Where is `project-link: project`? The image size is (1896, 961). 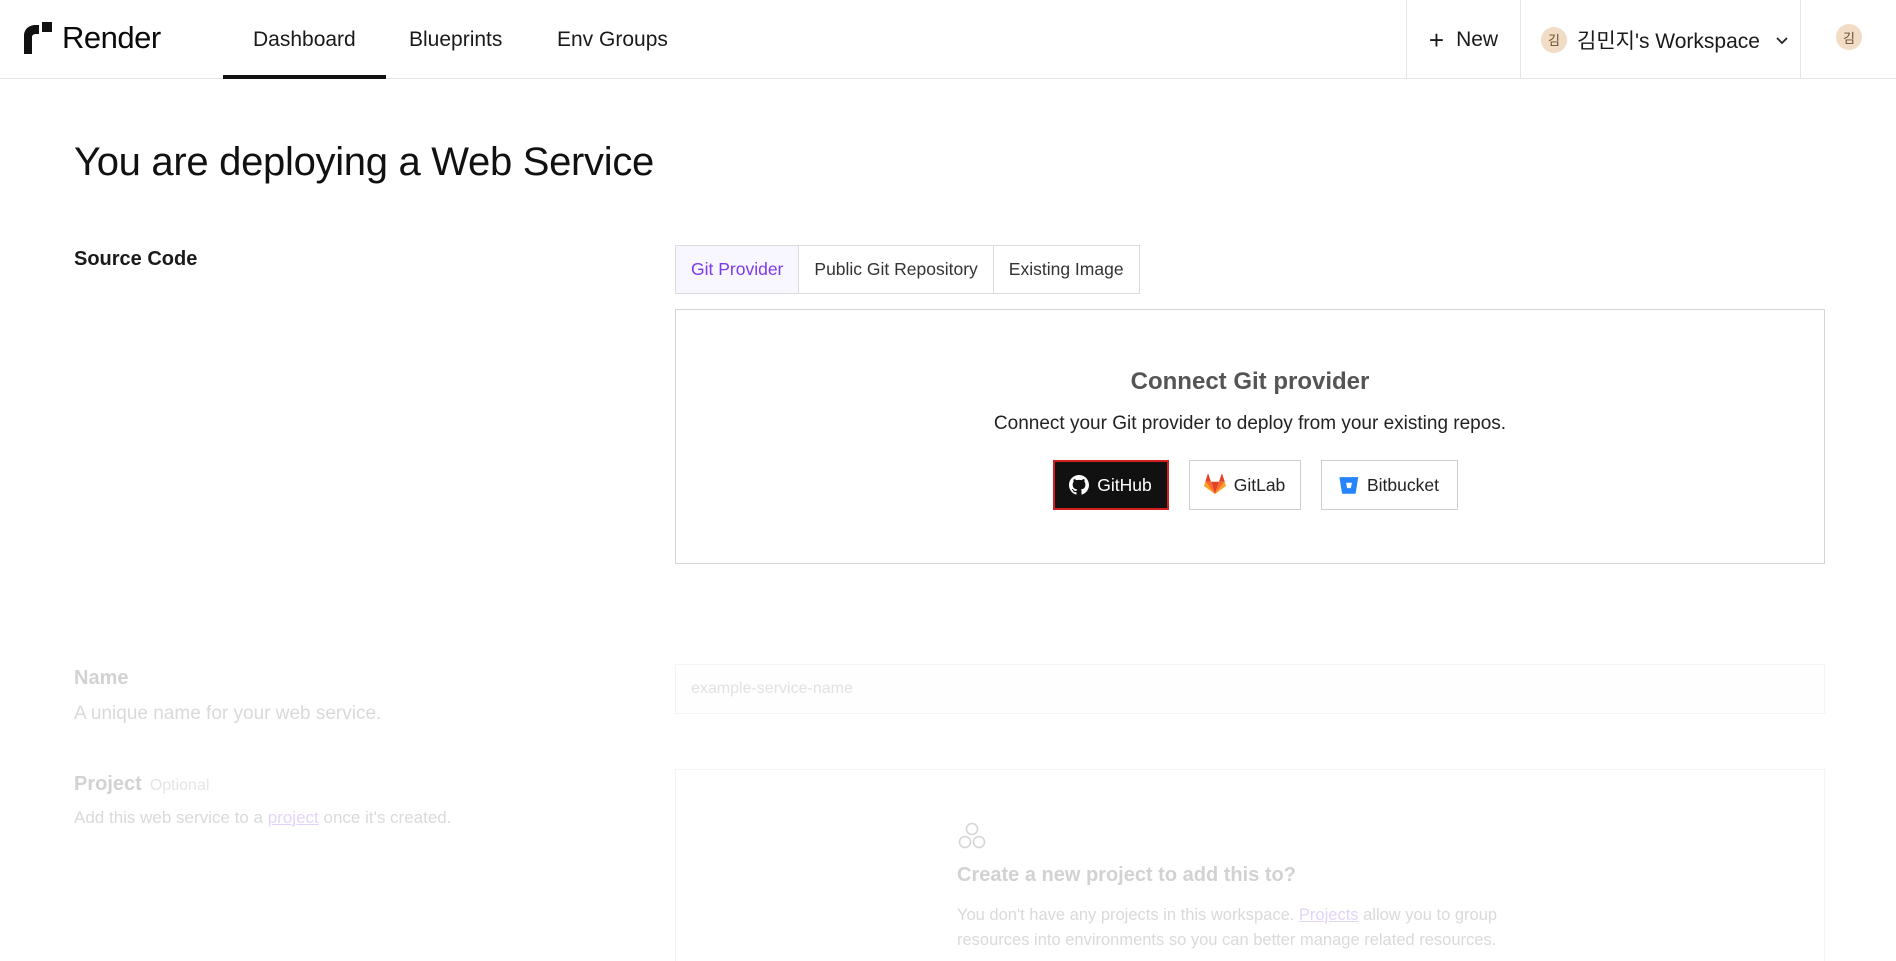 project-link: project is located at coordinates (293, 817).